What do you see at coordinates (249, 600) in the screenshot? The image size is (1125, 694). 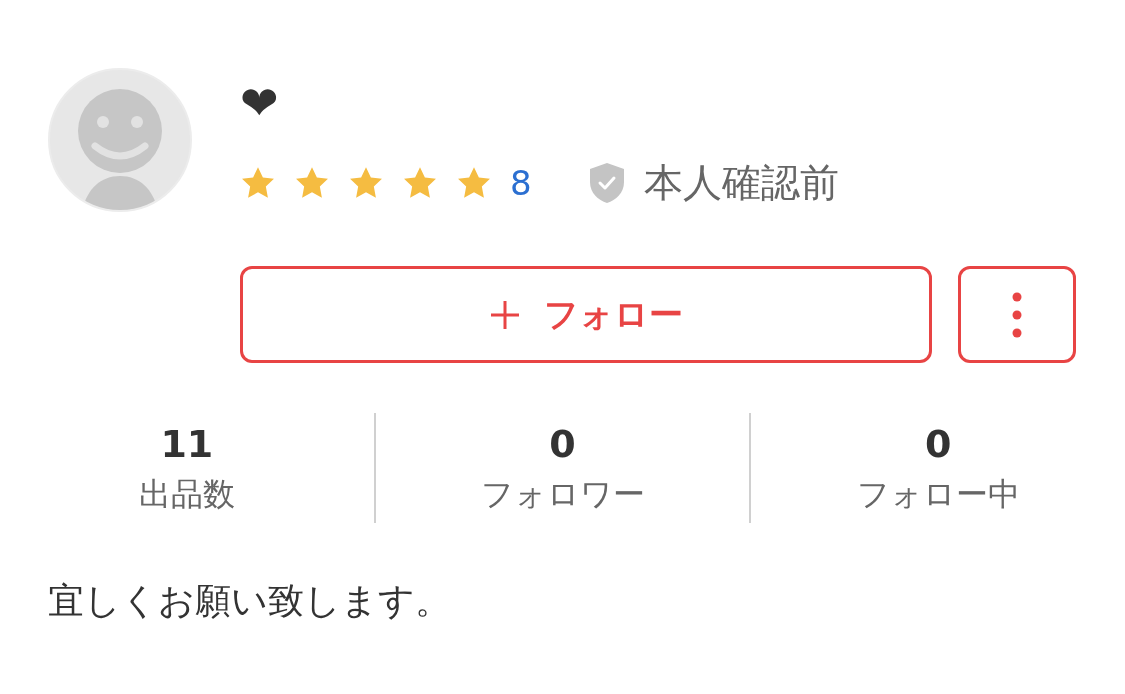 I see `bio-text: 宜しくお願い致します。` at bounding box center [249, 600].